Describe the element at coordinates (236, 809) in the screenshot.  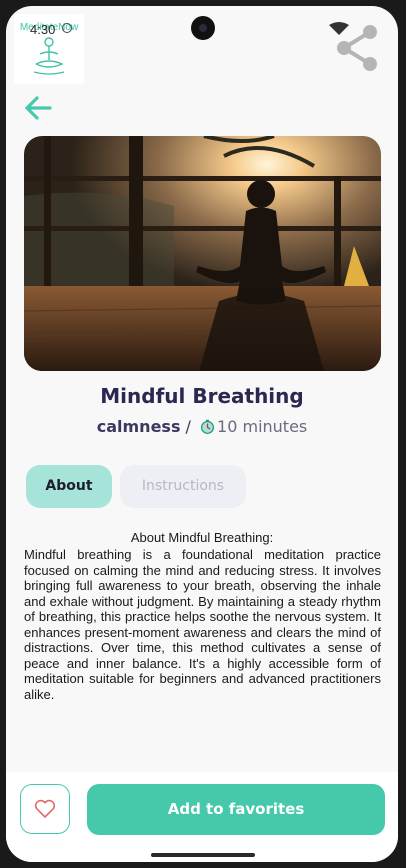
I see `add-to-favorites-button: Add to favorites` at that location.